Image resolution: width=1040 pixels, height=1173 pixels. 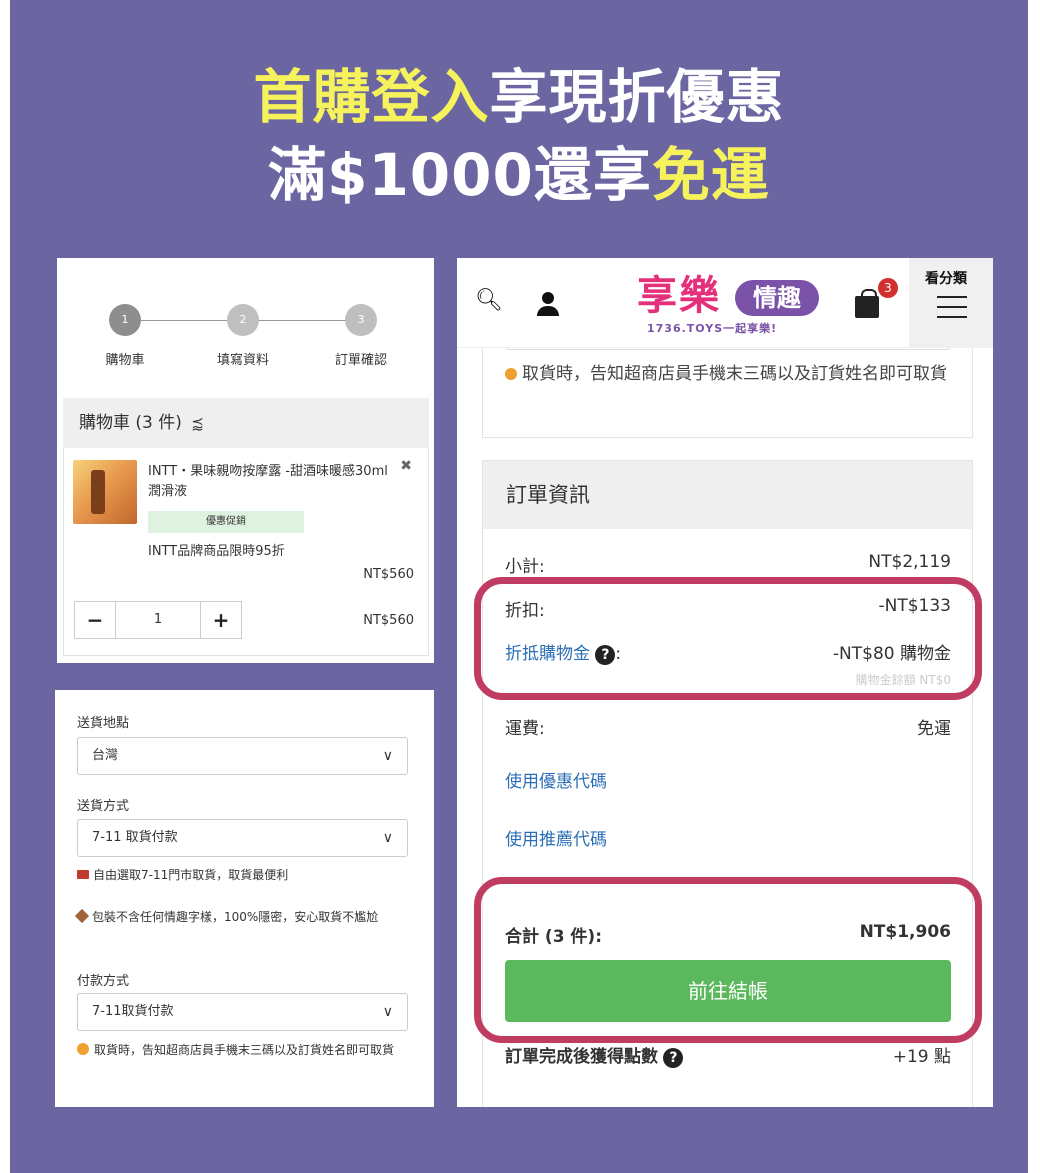 I want to click on package-icon, so click(x=82, y=916).